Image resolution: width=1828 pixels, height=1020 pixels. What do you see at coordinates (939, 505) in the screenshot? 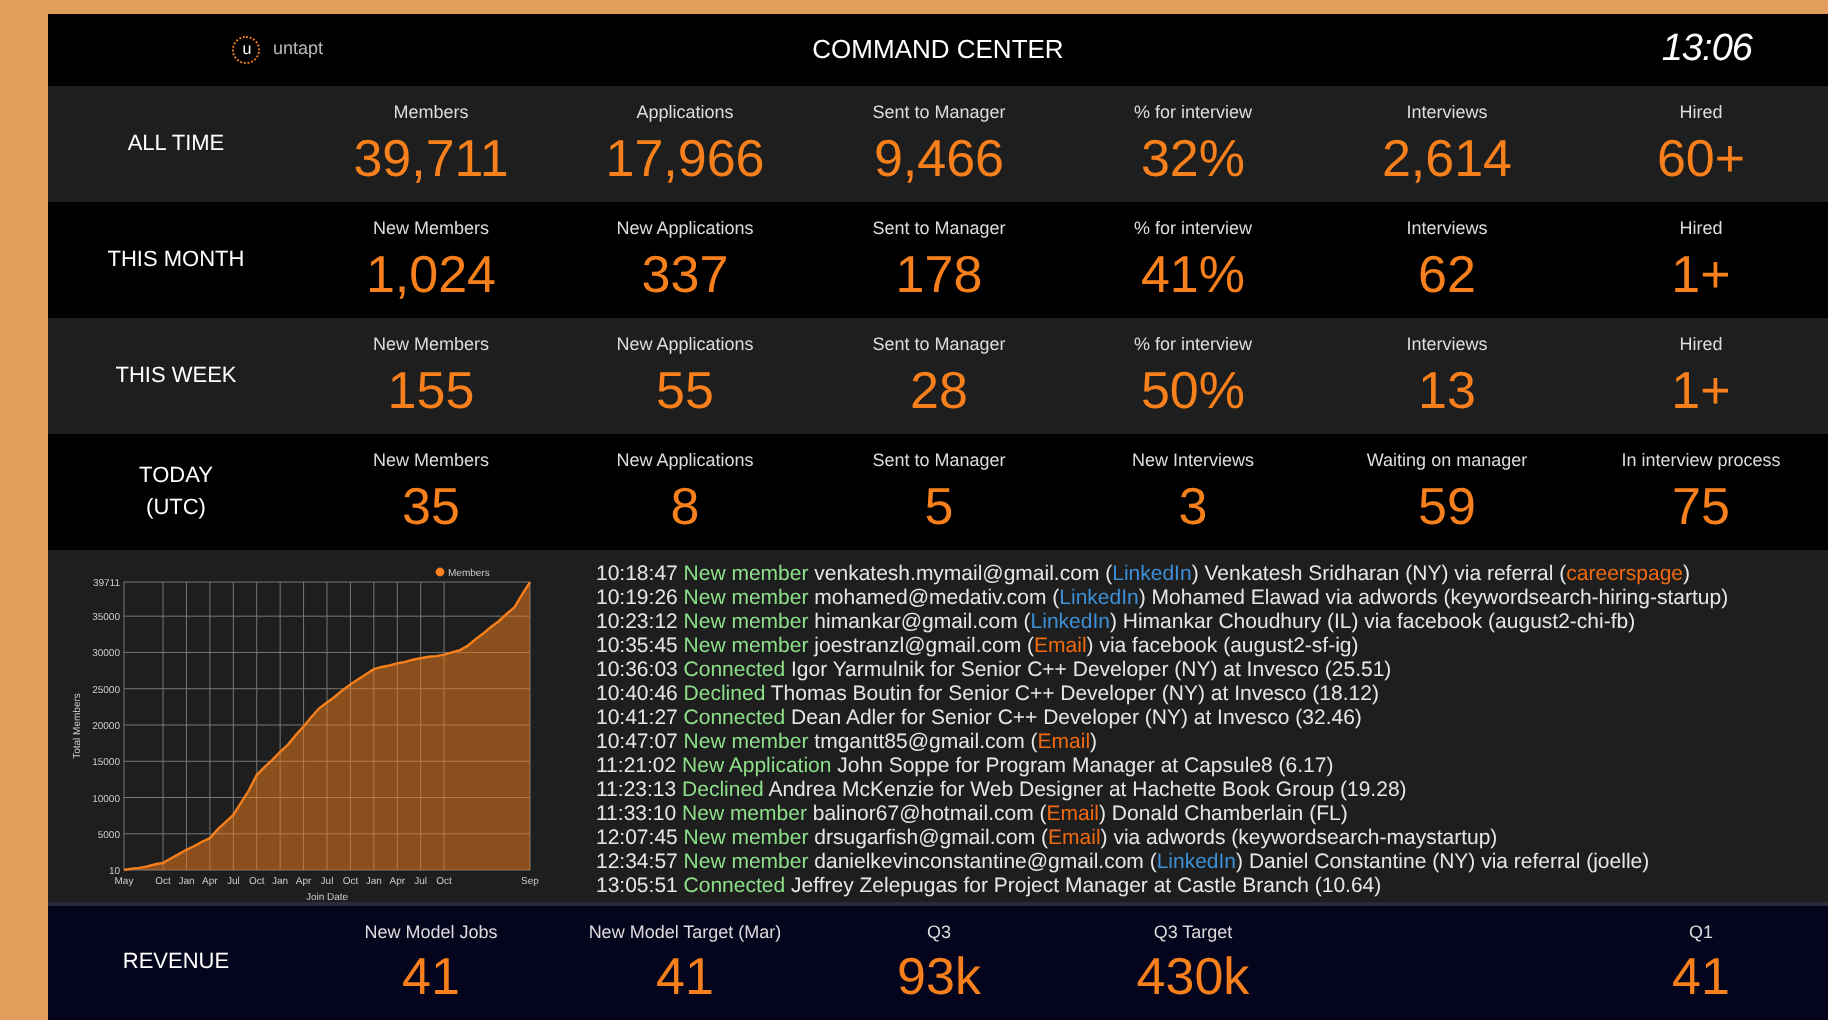
I see `metric-value: 5` at bounding box center [939, 505].